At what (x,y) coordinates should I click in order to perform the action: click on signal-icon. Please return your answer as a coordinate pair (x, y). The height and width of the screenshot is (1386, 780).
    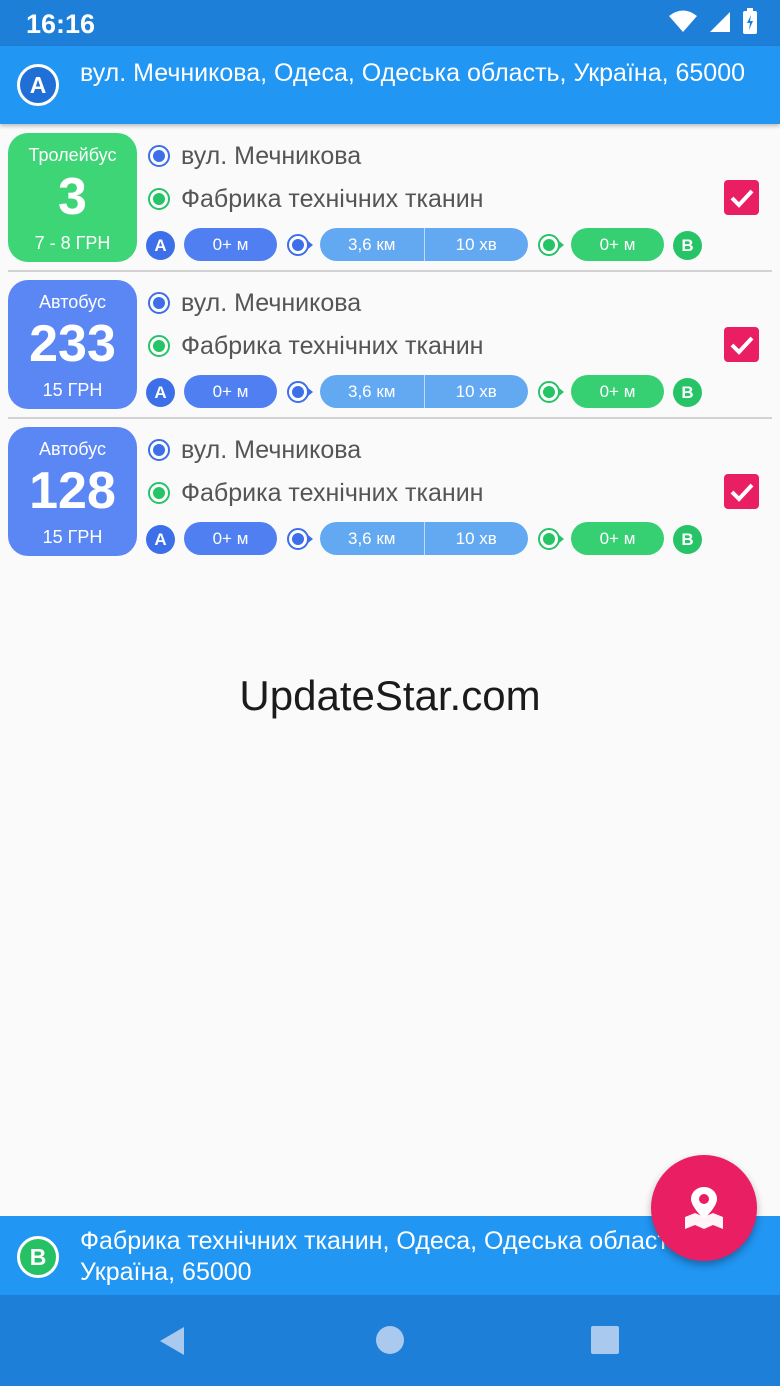
    Looking at the image, I should click on (720, 22).